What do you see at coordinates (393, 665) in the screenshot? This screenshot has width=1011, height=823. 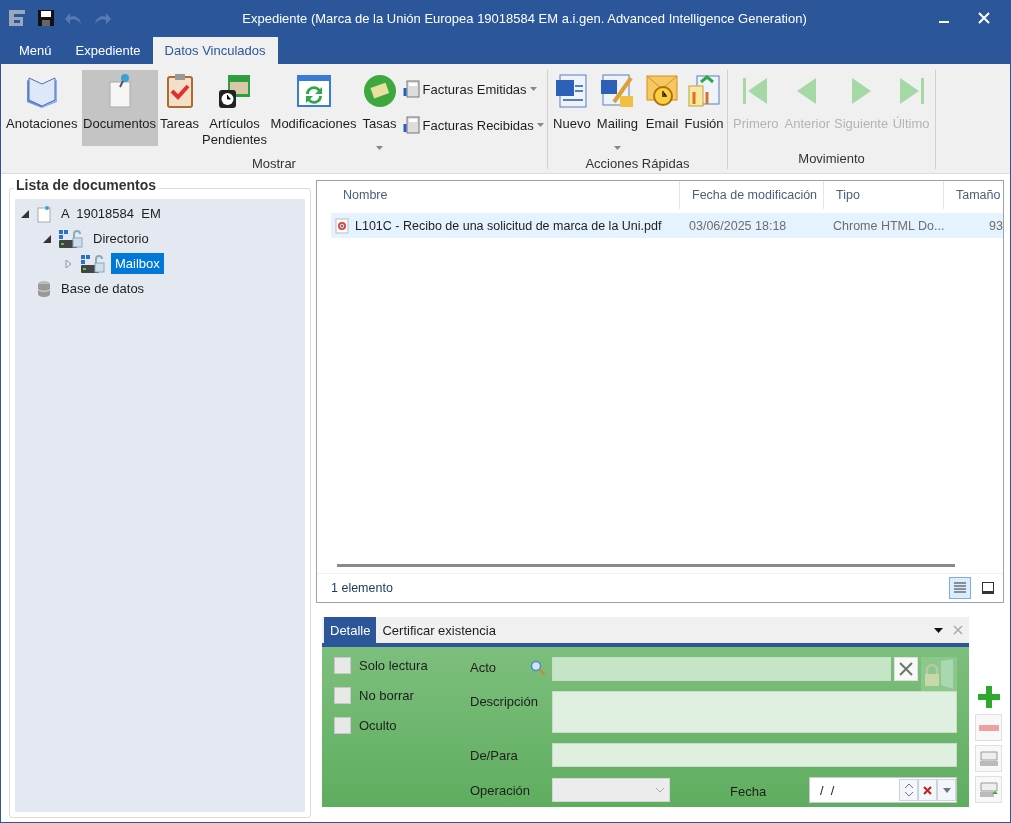 I see `checkbox-label: Solo lectura` at bounding box center [393, 665].